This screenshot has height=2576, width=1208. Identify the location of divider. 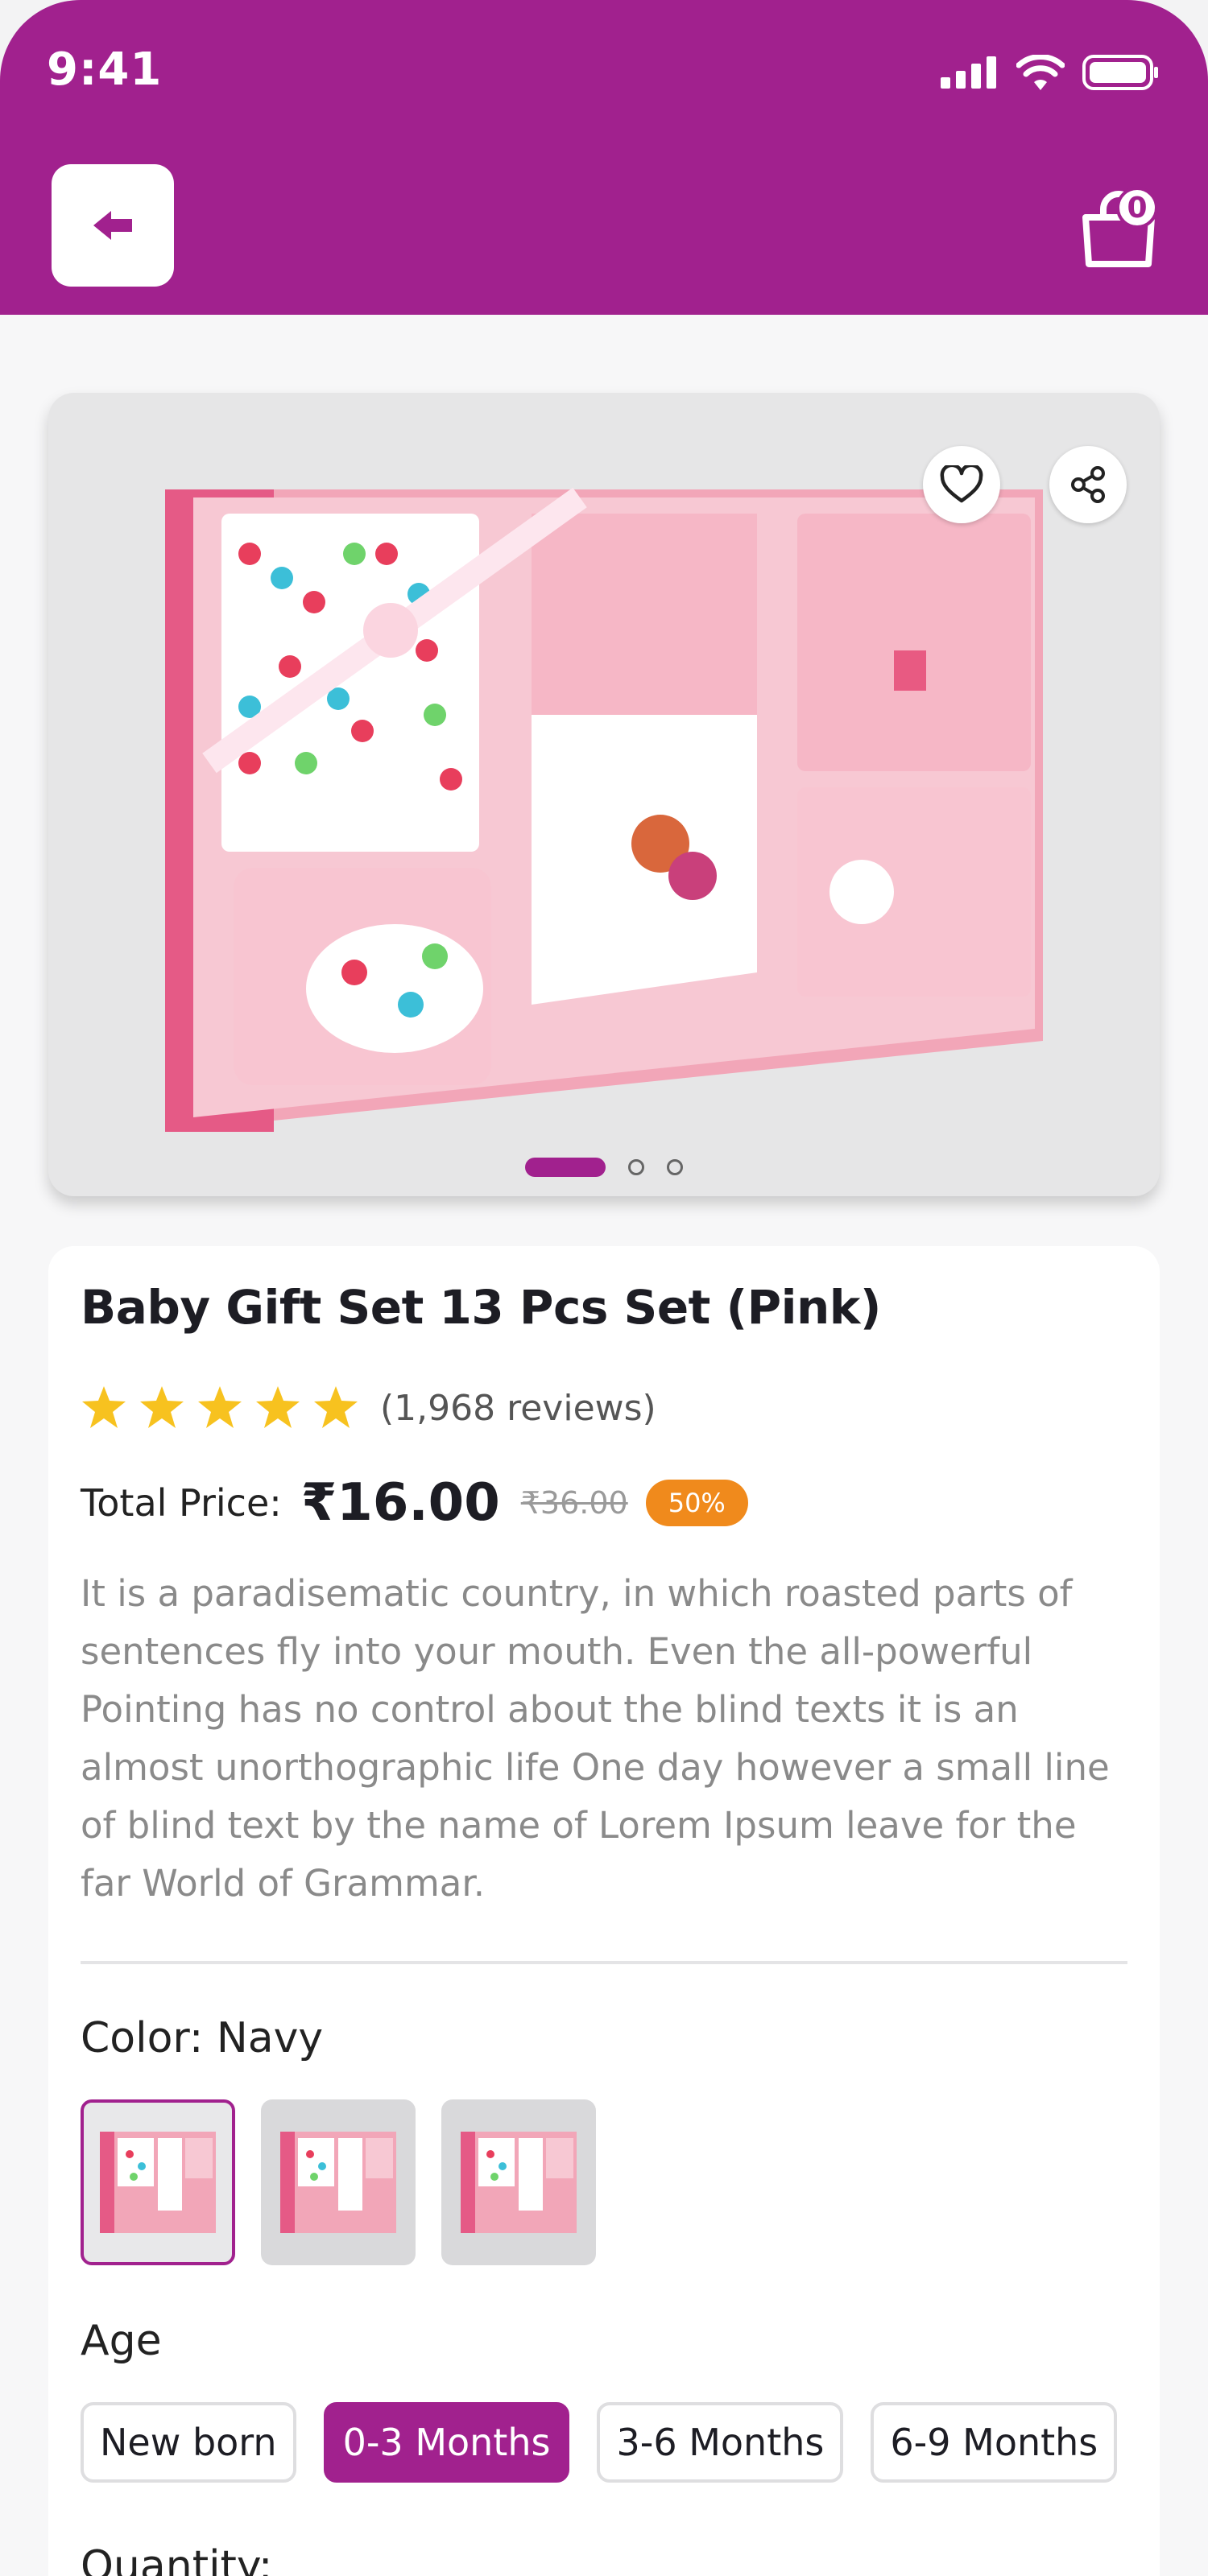
(604, 1962).